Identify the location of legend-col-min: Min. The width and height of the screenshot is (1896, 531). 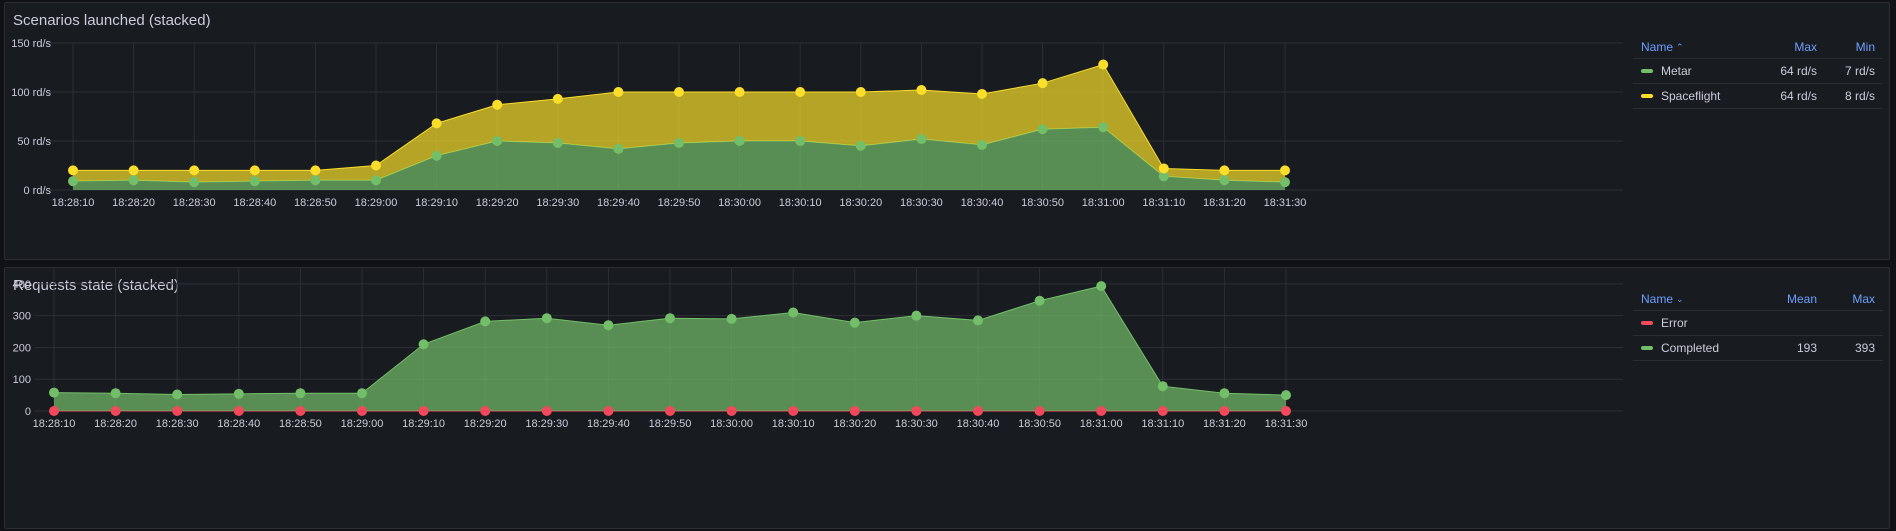
(1850, 47).